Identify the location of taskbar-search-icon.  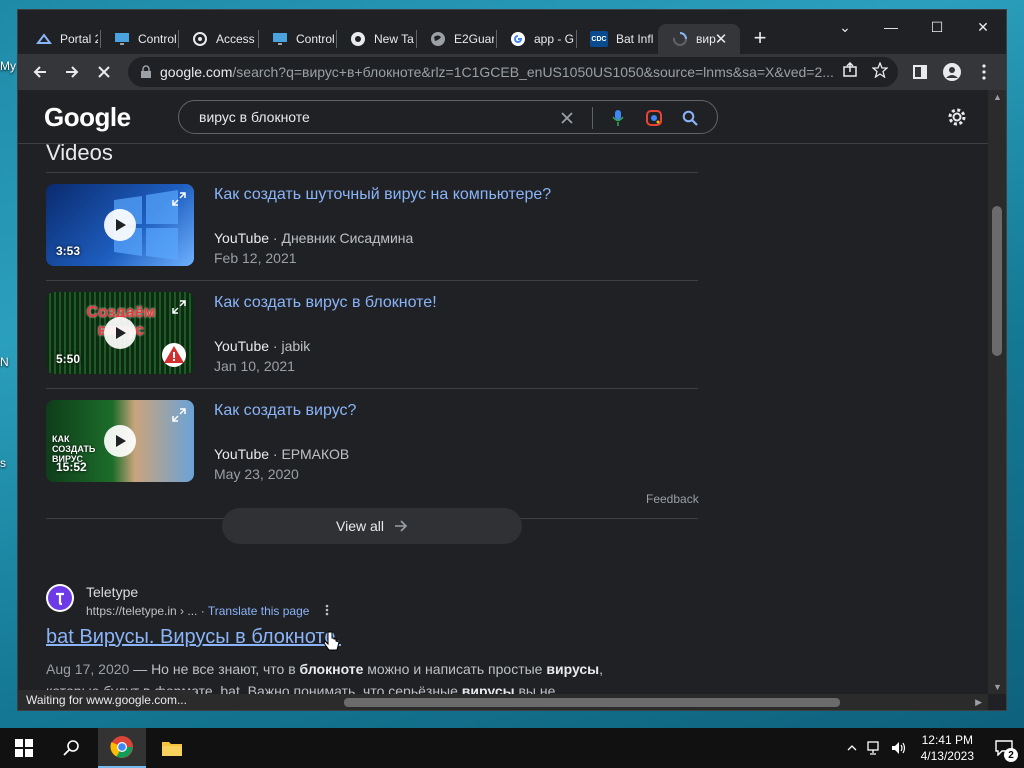
(72, 748).